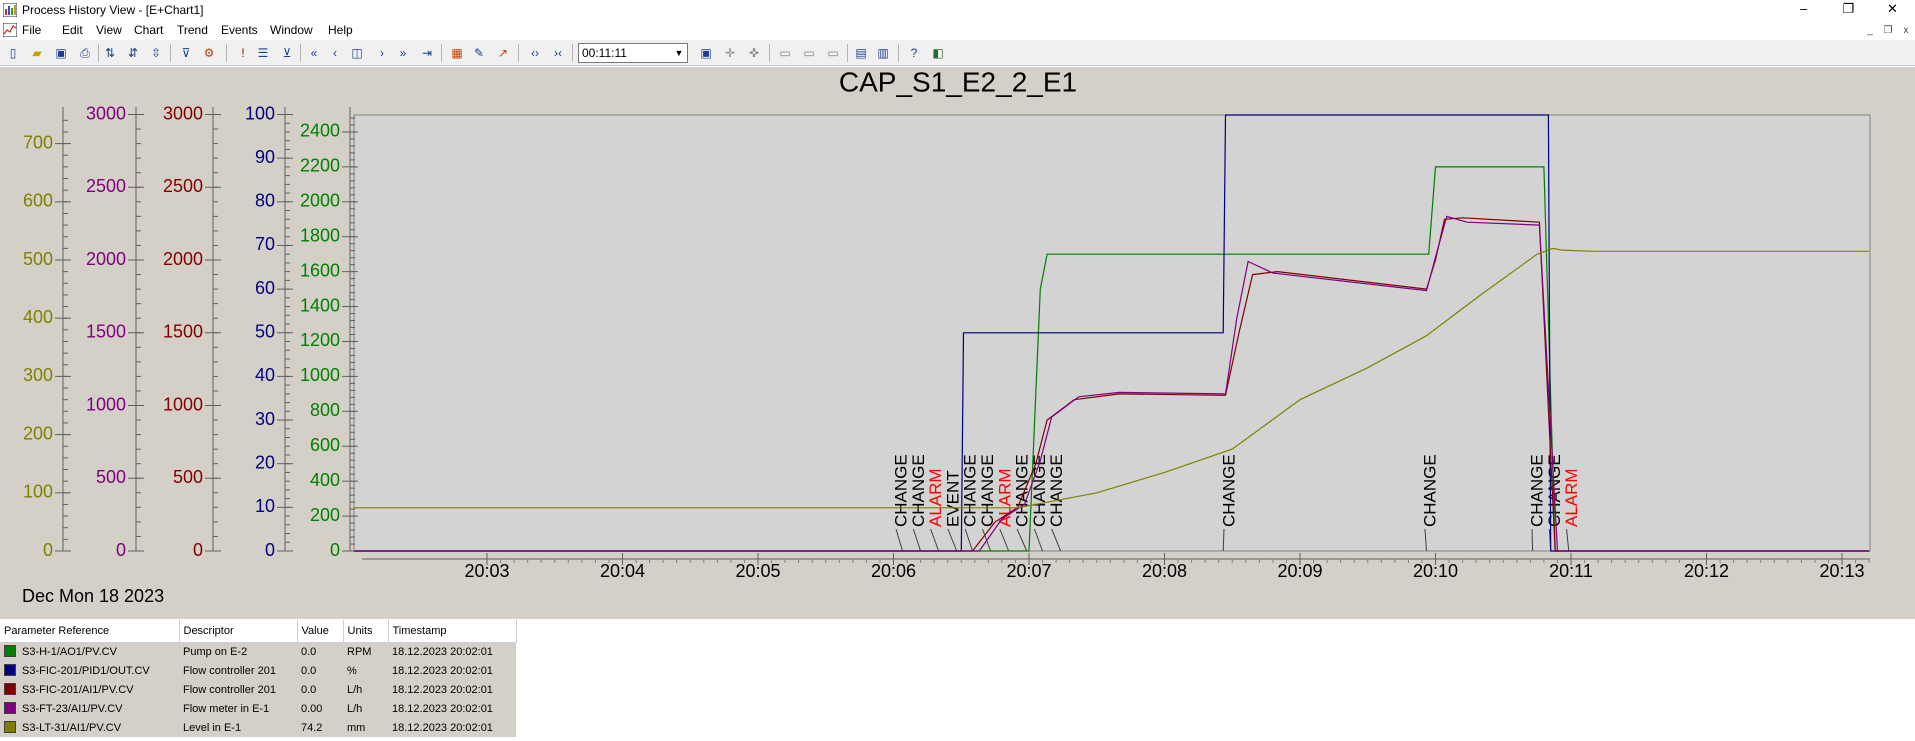  What do you see at coordinates (31, 30) in the screenshot?
I see `menu-file: File` at bounding box center [31, 30].